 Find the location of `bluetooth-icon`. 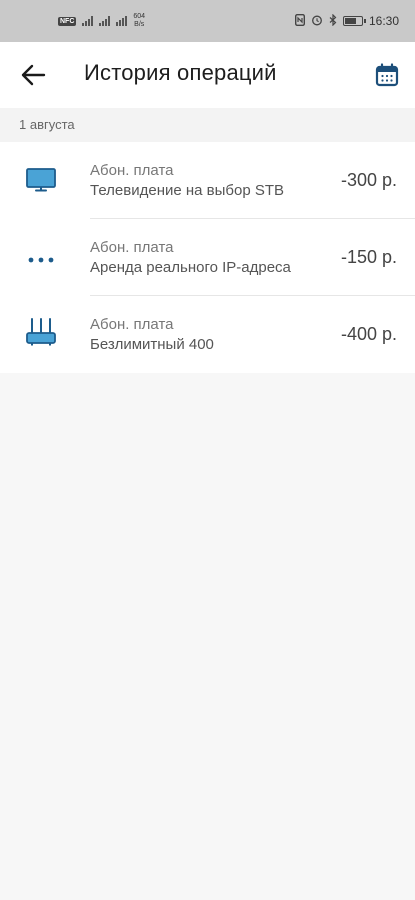

bluetooth-icon is located at coordinates (333, 21).